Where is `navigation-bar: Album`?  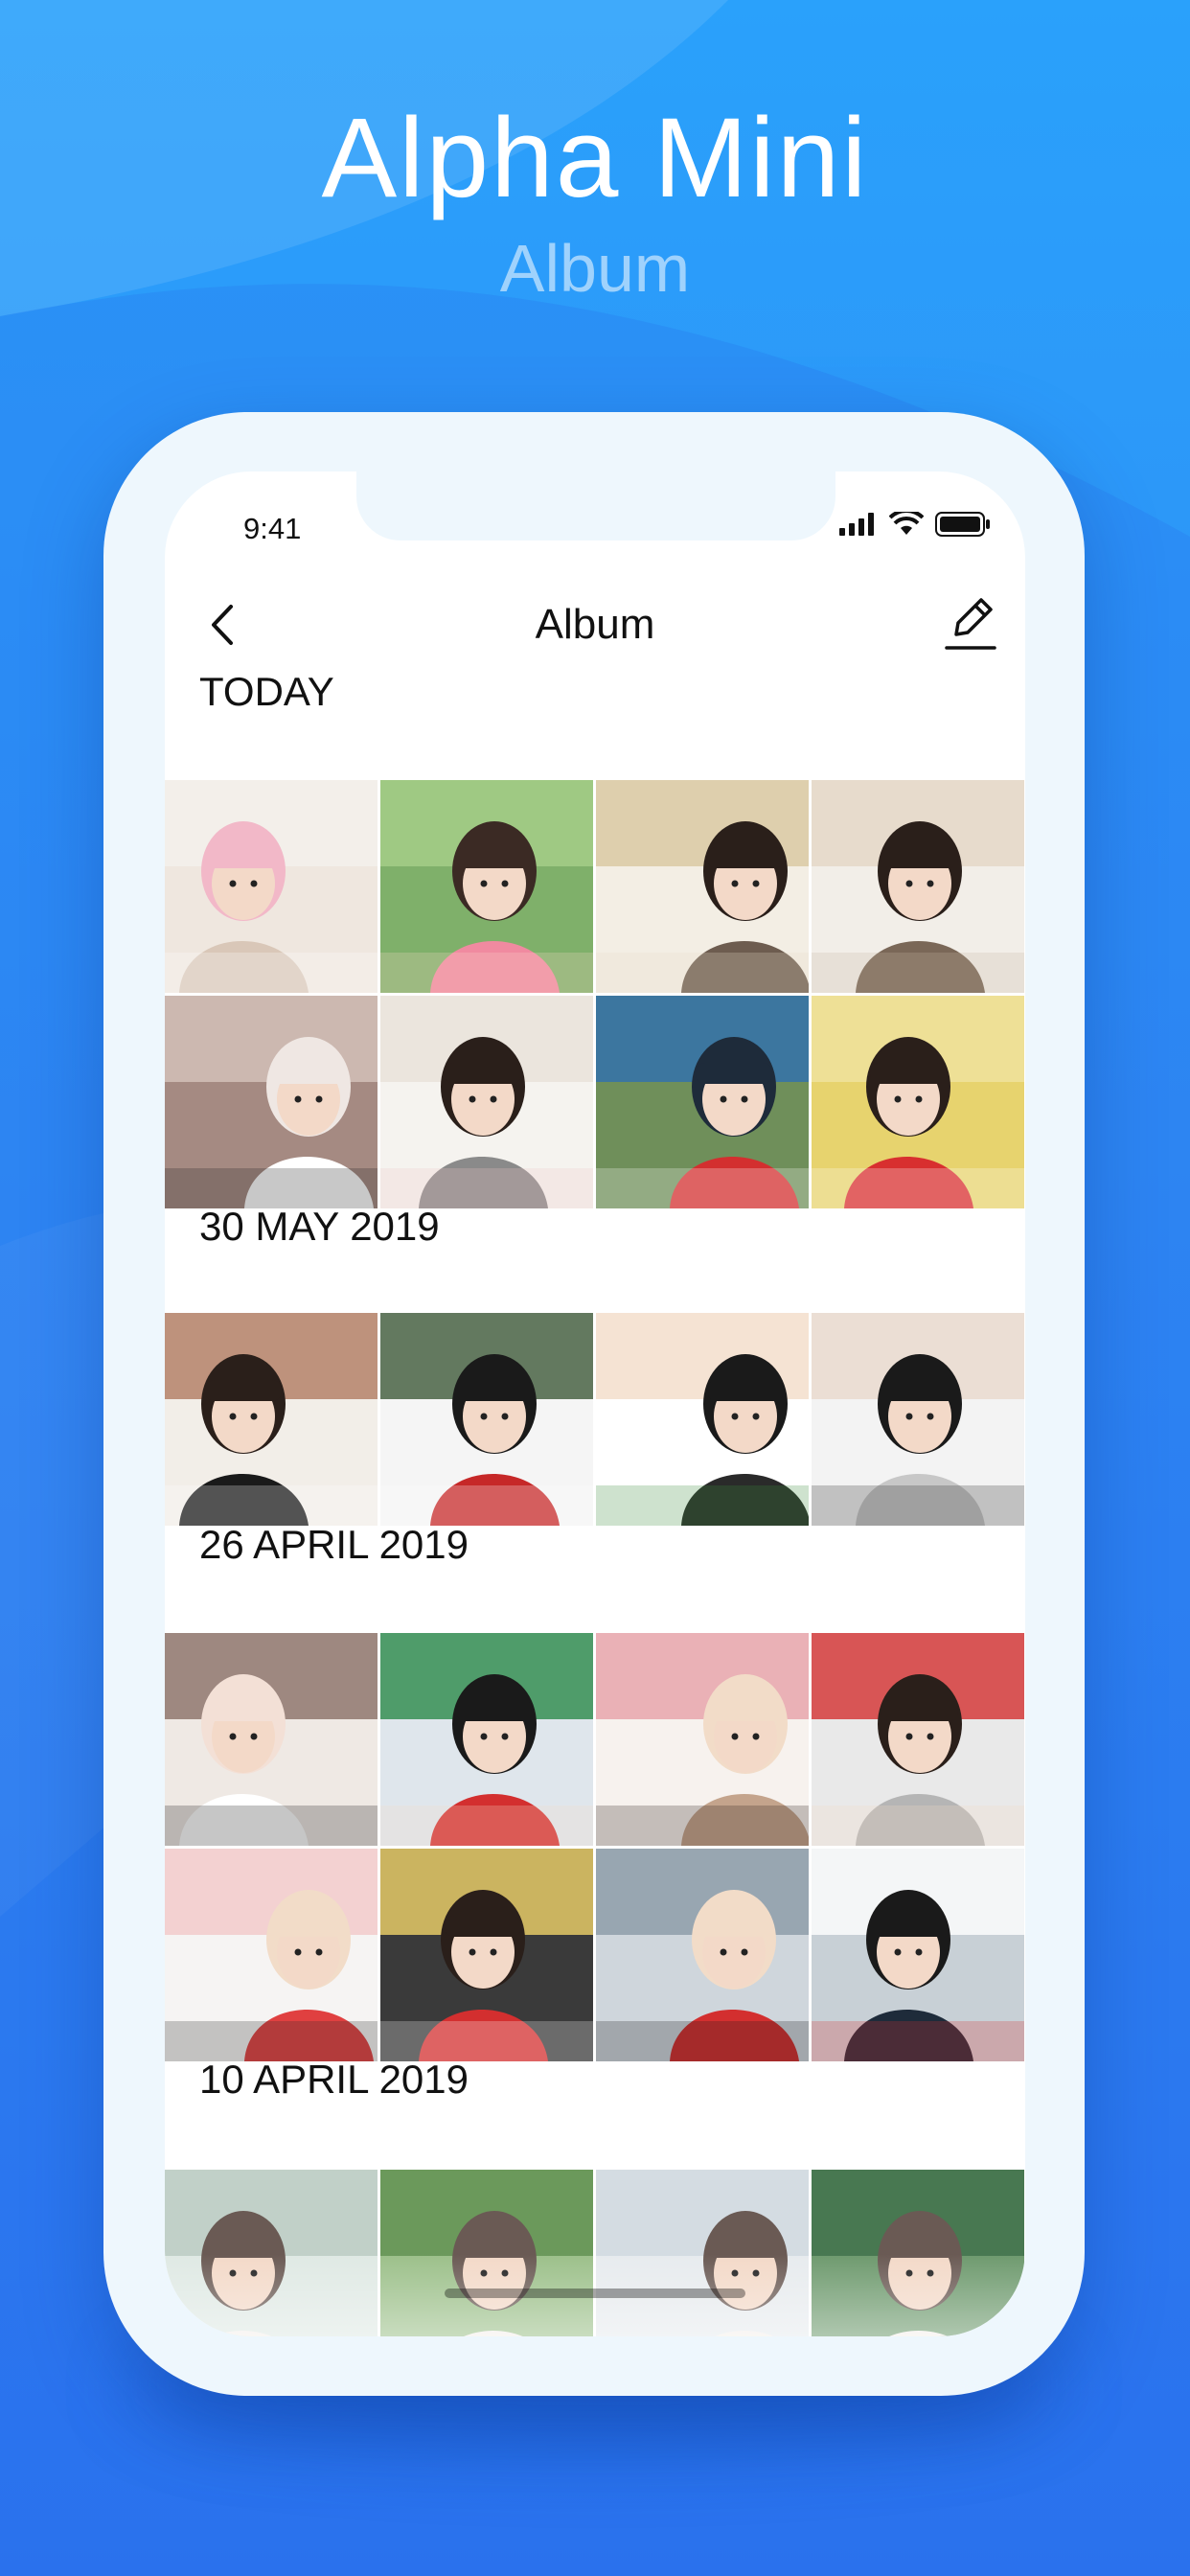
navigation-bar: Album is located at coordinates (595, 625).